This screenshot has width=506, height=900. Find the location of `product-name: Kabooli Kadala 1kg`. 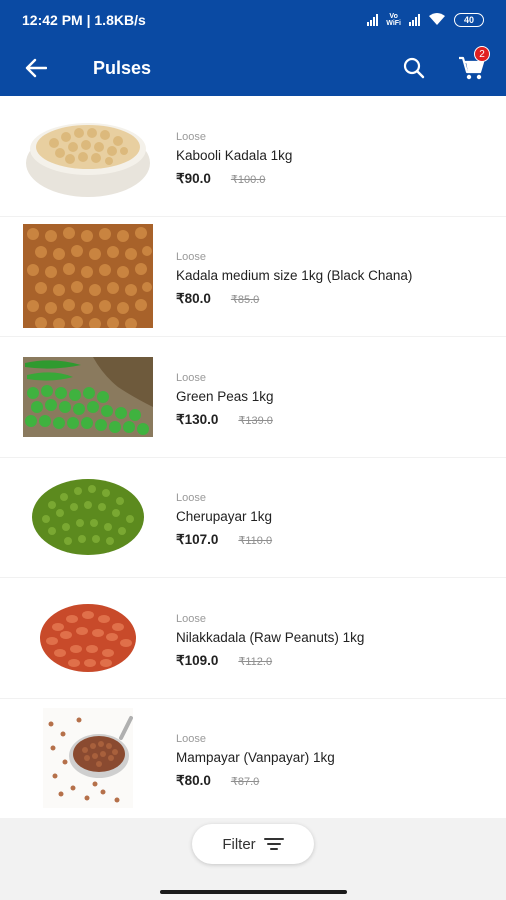

product-name: Kabooli Kadala 1kg is located at coordinates (234, 155).